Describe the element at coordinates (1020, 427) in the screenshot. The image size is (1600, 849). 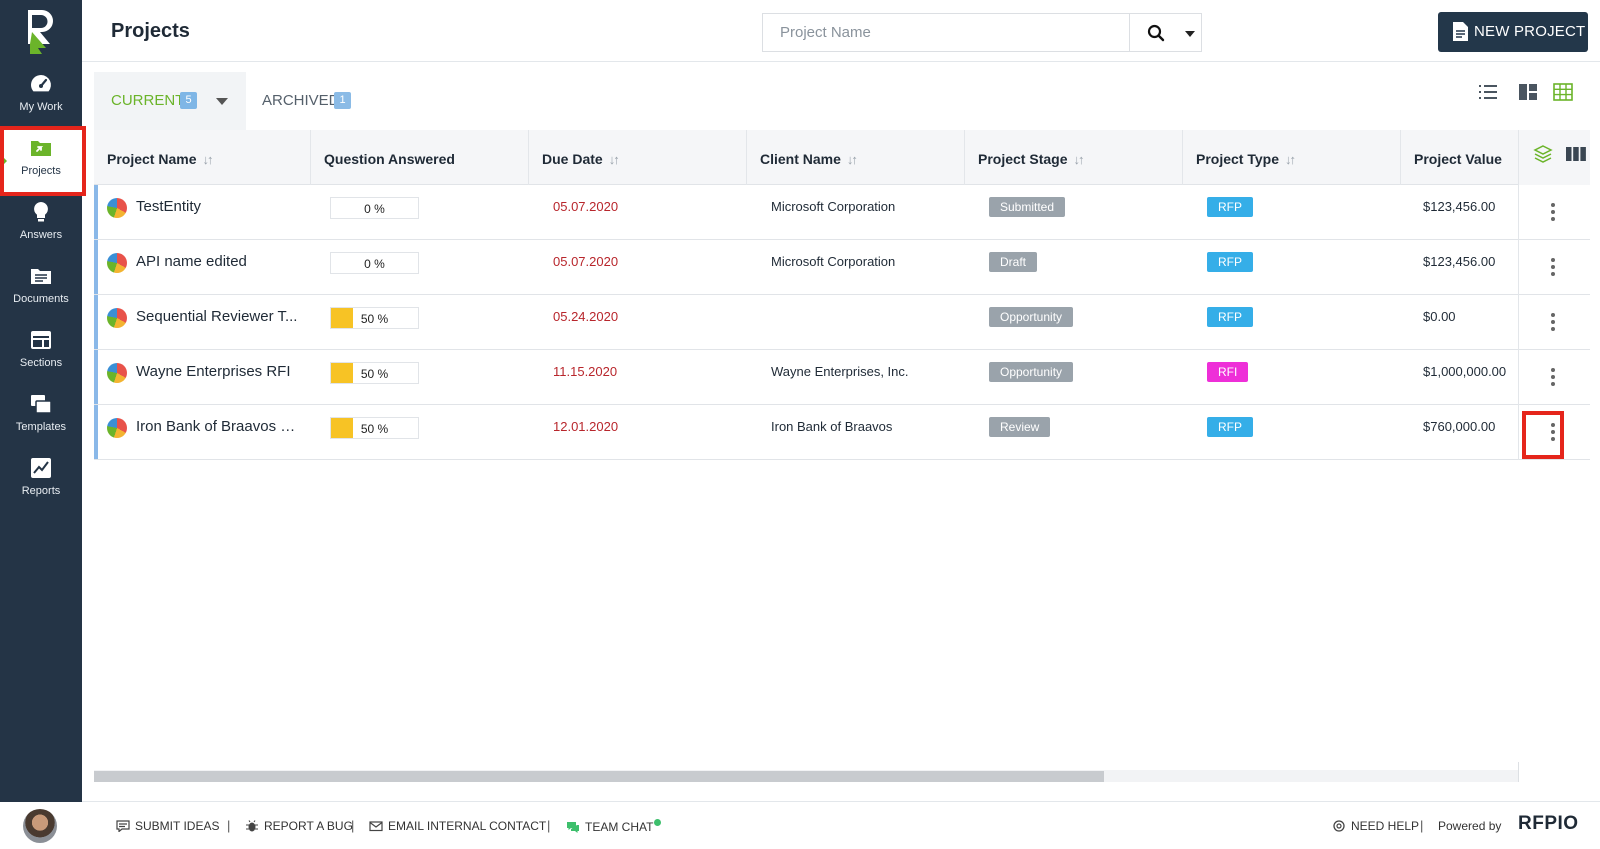
I see `stage-badge: Review` at that location.